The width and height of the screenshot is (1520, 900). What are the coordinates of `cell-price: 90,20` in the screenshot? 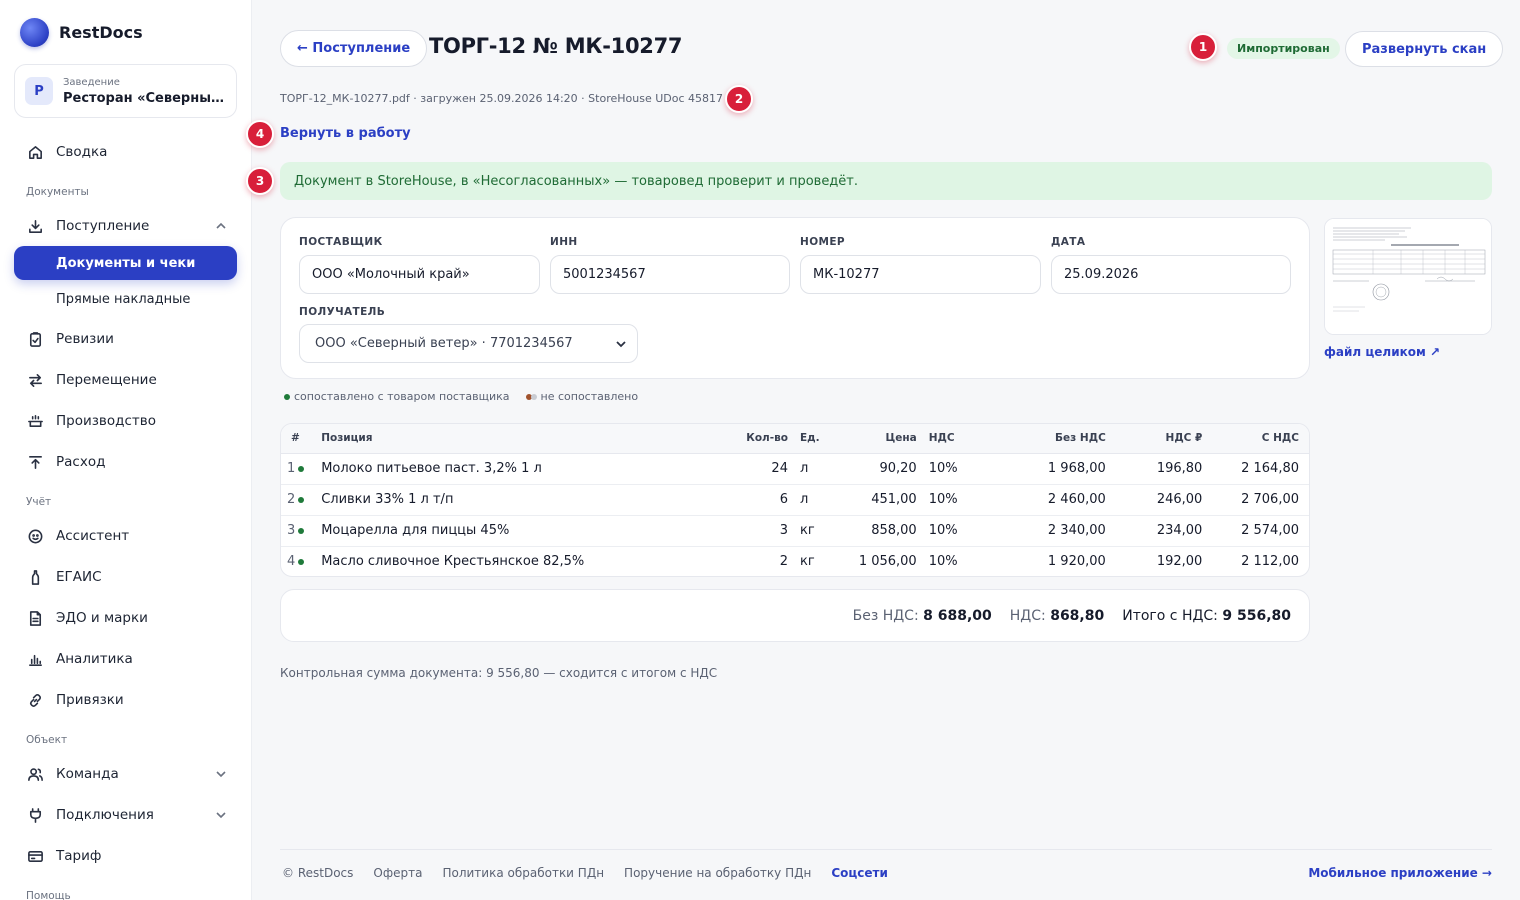 It's located at (883, 469).